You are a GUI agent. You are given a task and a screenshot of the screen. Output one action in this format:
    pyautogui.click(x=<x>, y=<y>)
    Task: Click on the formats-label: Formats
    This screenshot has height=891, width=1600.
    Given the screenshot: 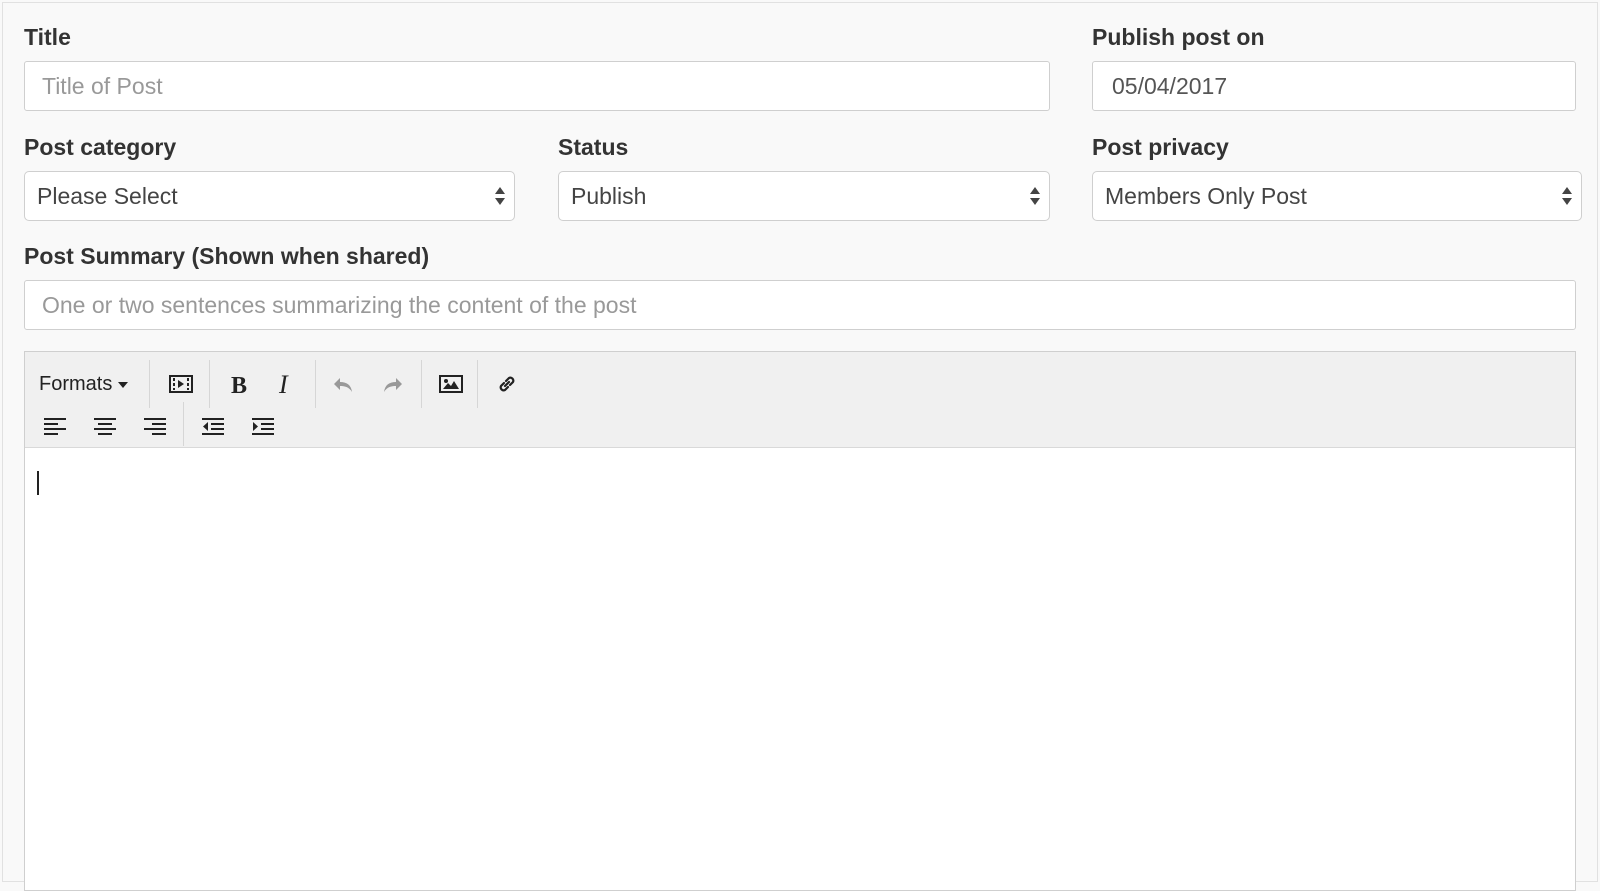 What is the action you would take?
    pyautogui.click(x=76, y=384)
    